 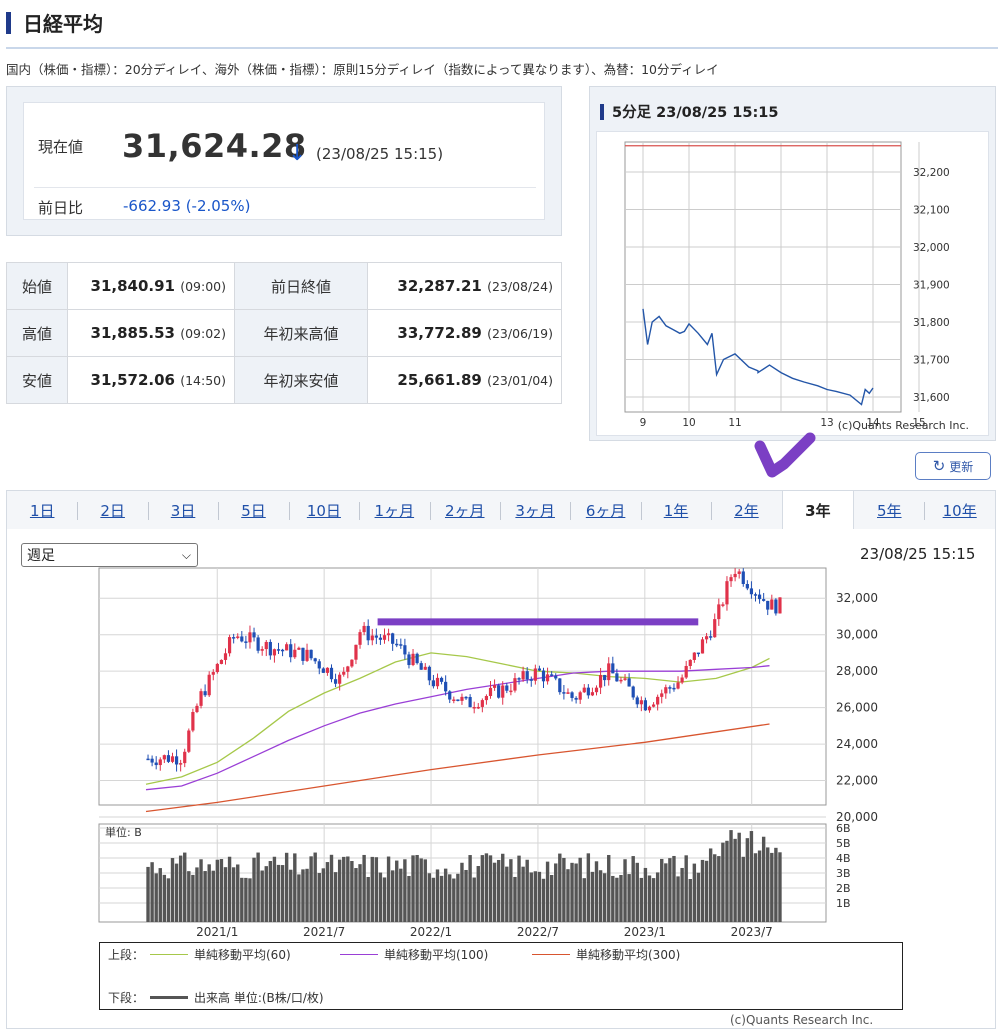 What do you see at coordinates (818, 510) in the screenshot?
I see `tab-11: 3年` at bounding box center [818, 510].